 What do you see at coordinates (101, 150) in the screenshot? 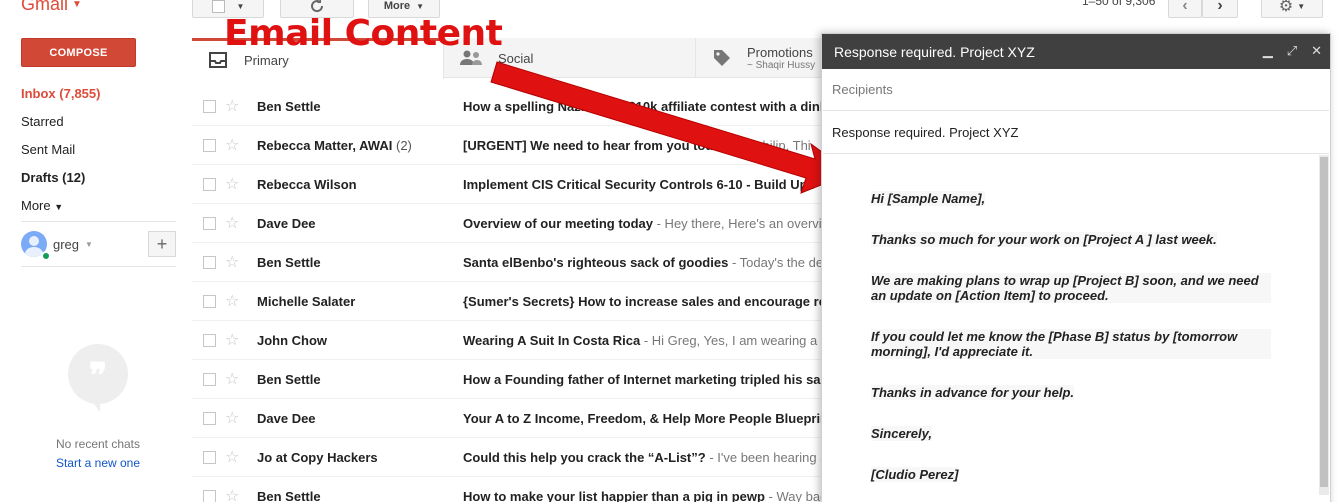
I see `sidebar-item-sent: Sent Mail` at bounding box center [101, 150].